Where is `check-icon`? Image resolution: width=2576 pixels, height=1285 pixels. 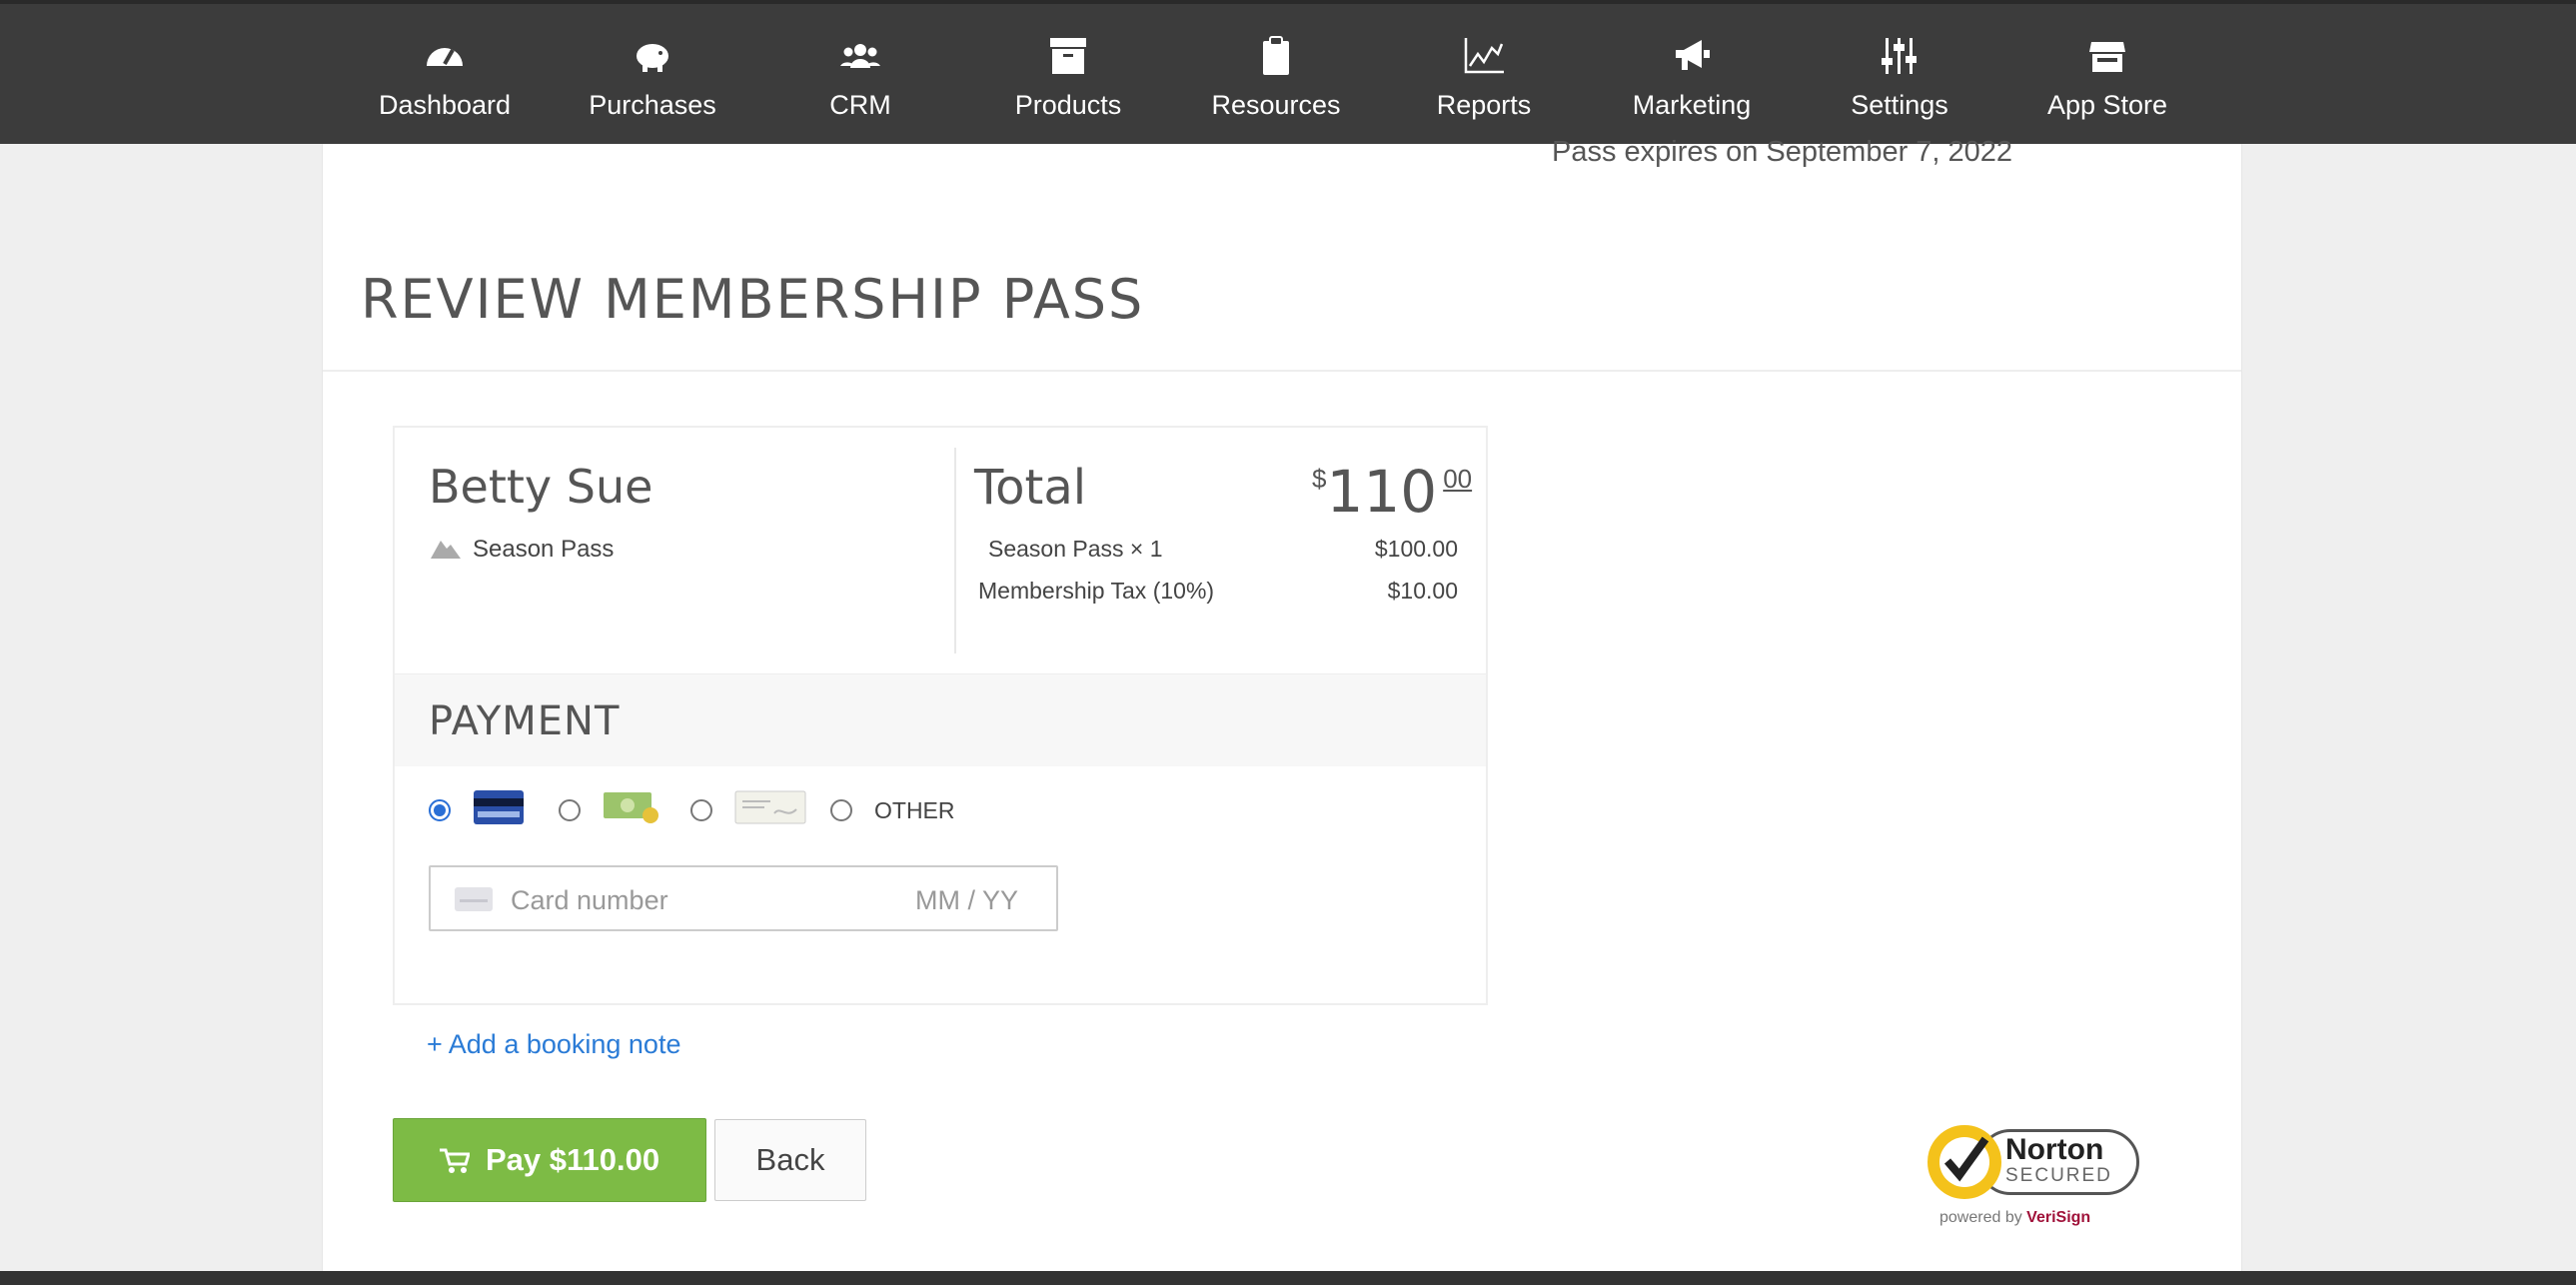
check-icon is located at coordinates (770, 807).